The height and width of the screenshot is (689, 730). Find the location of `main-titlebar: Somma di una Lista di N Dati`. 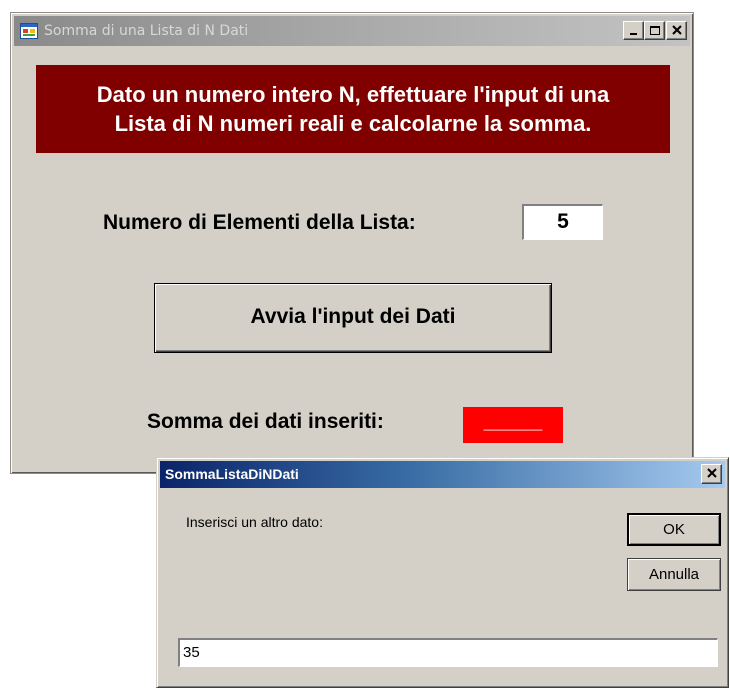

main-titlebar: Somma di una Lista di N Dati is located at coordinates (352, 31).